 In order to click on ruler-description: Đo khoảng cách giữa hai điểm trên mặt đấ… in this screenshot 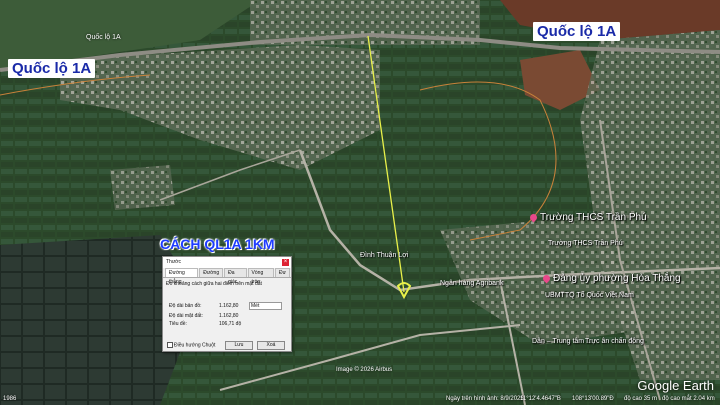, I will do `click(214, 284)`.